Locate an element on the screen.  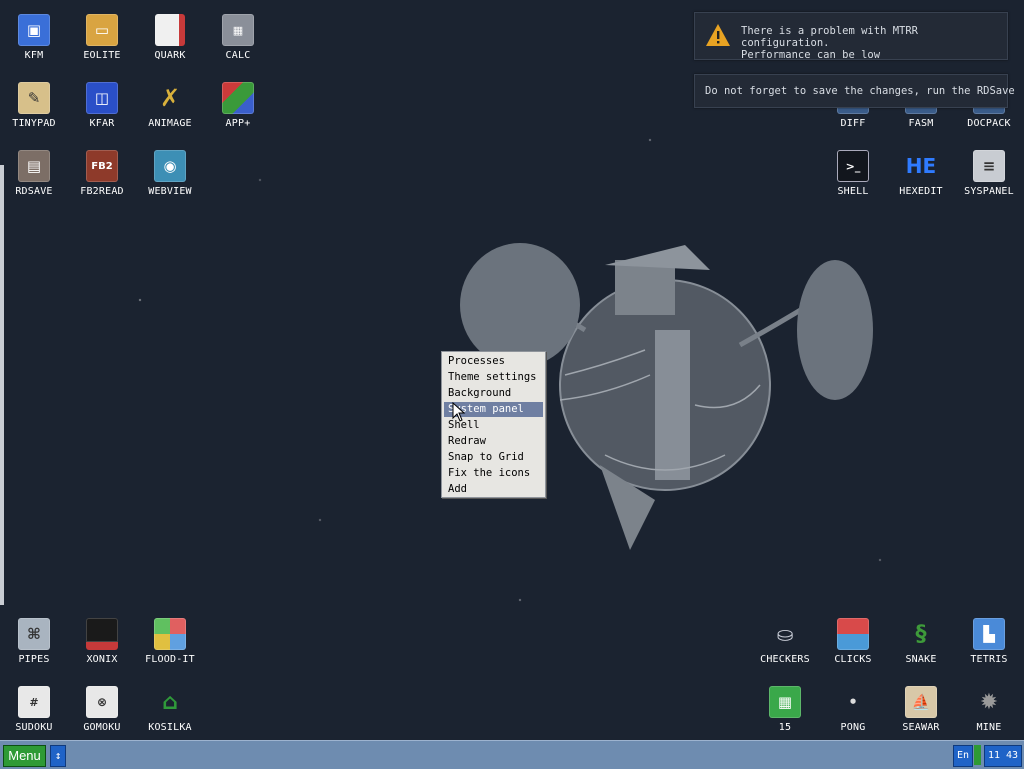
fifteen-grid-icon: ▦ is located at coordinates (785, 702).